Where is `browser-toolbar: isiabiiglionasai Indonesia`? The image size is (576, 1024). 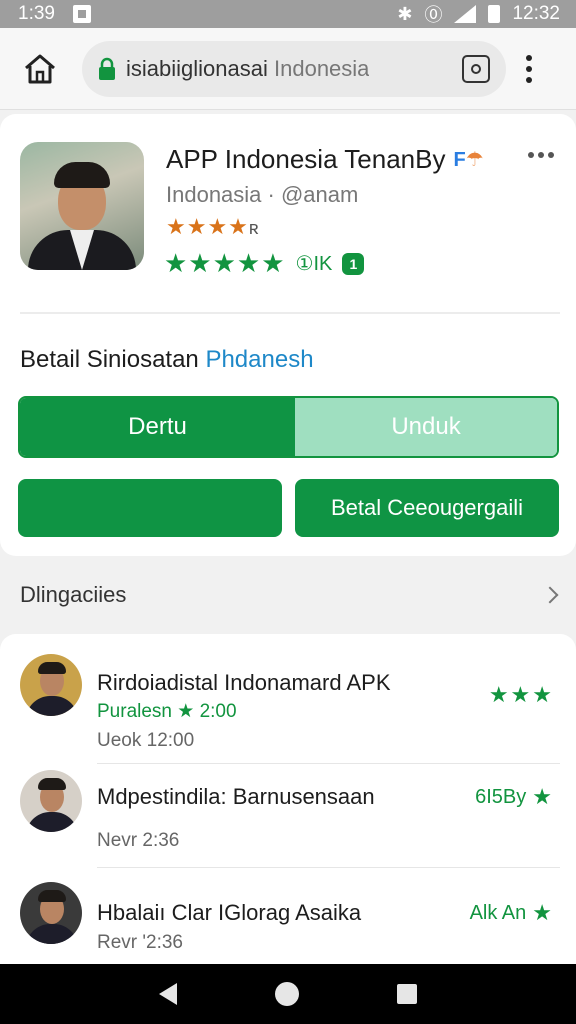
browser-toolbar: isiabiiglionasai Indonesia is located at coordinates (288, 69).